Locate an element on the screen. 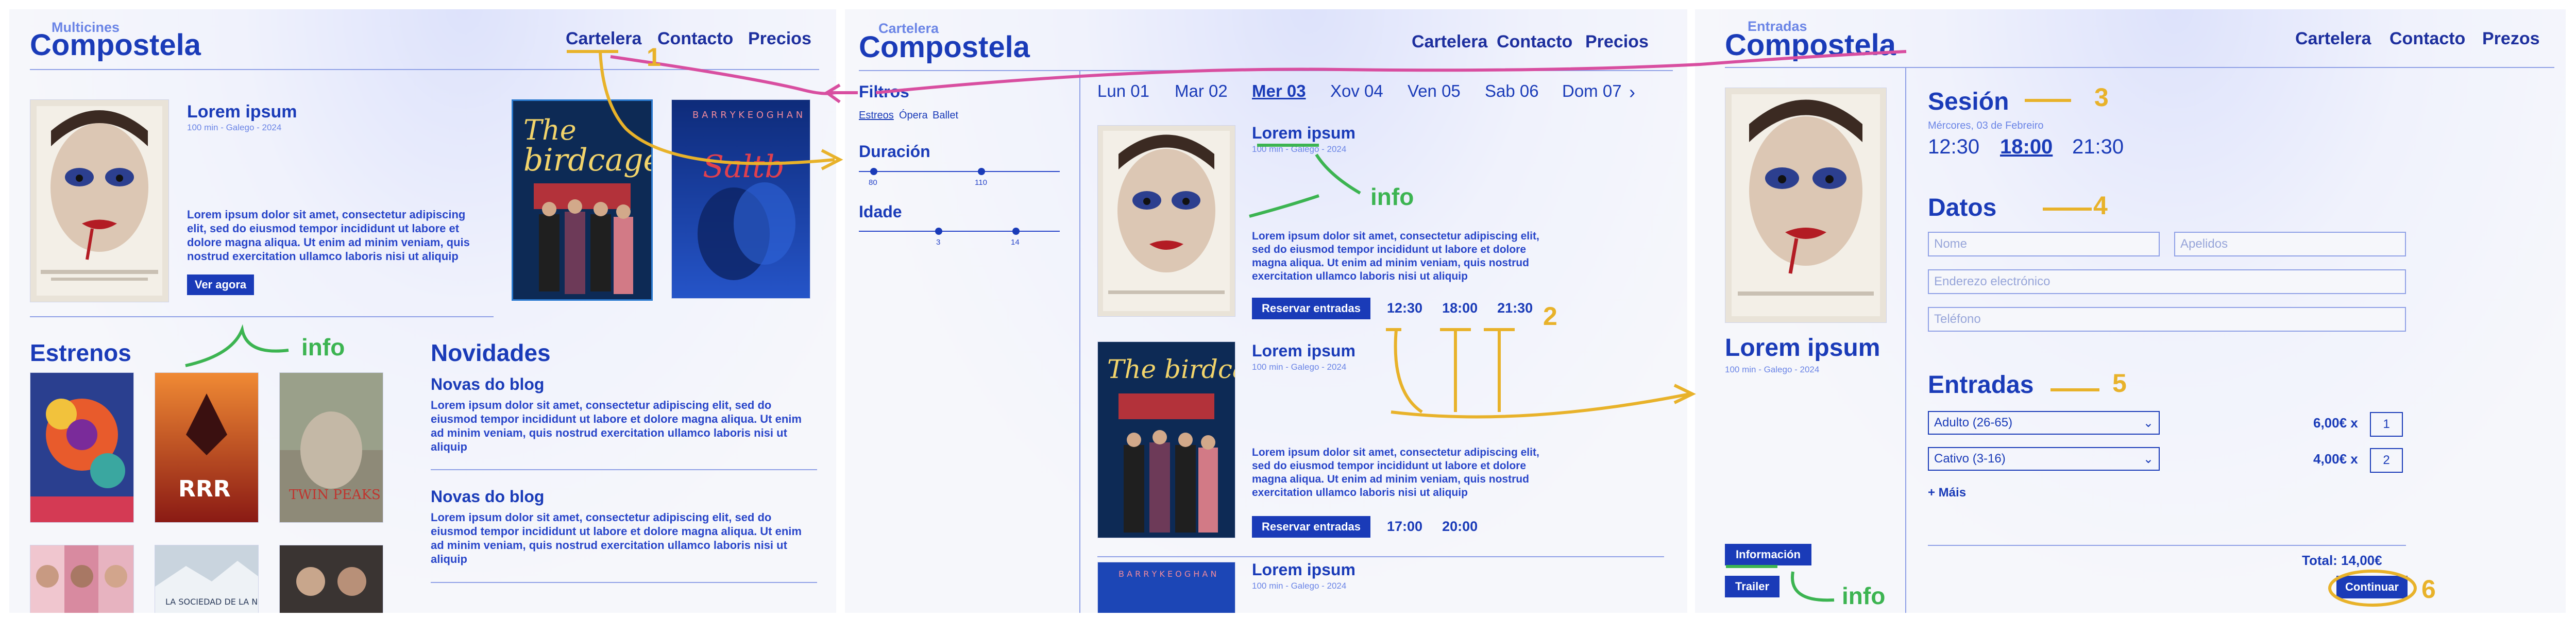  annotation-magenta-arrowhead is located at coordinates (839, 94).